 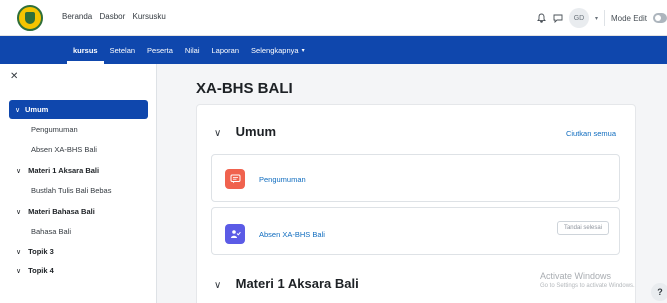 What do you see at coordinates (226, 50) in the screenshot?
I see `tab-laporan: Laporan` at bounding box center [226, 50].